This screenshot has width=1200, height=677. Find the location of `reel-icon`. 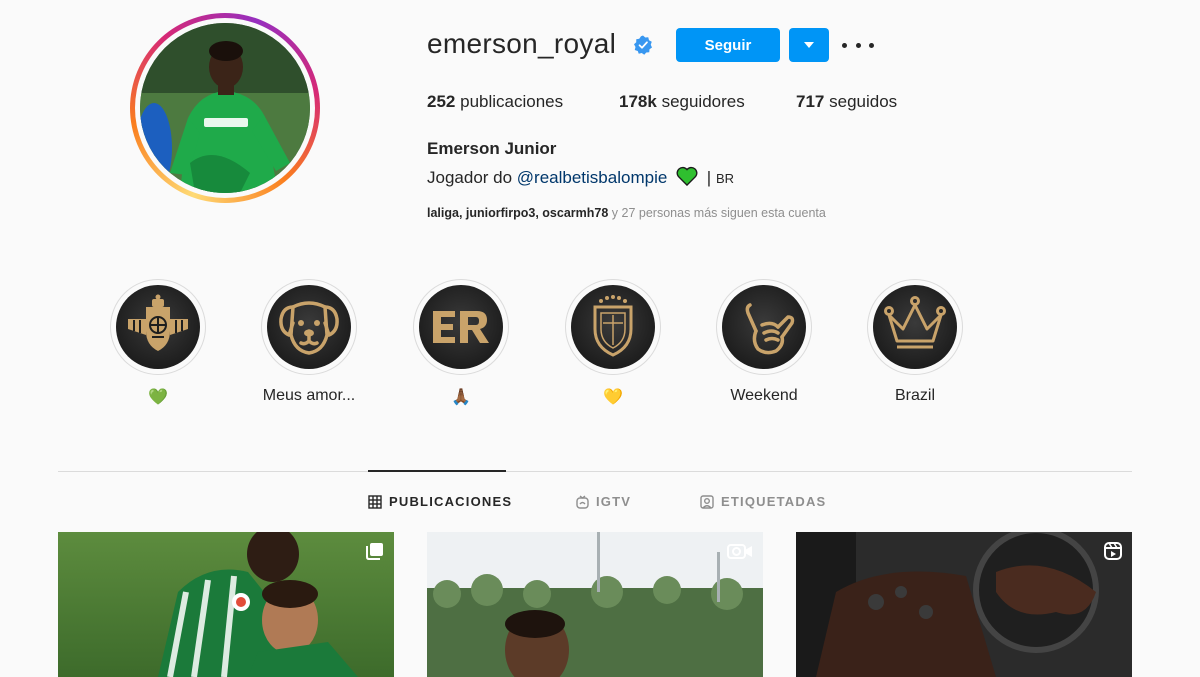

reel-icon is located at coordinates (1113, 551).